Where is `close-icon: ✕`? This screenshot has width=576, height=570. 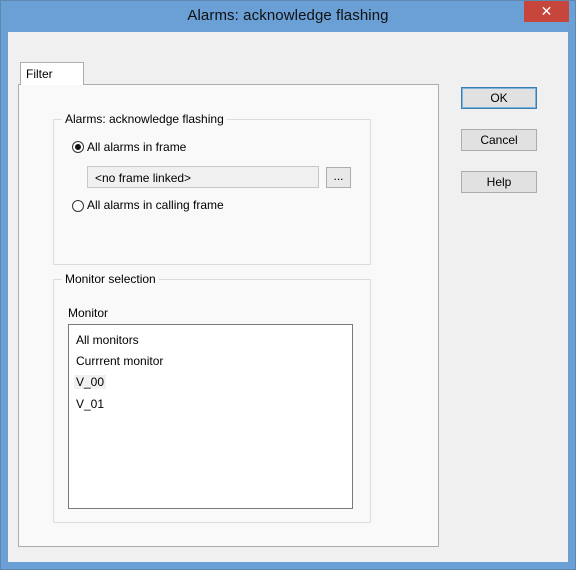
close-icon: ✕ is located at coordinates (546, 11).